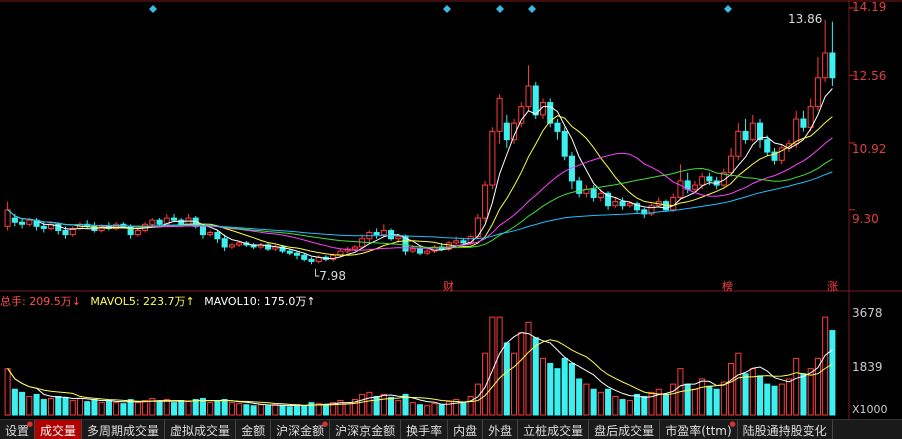  What do you see at coordinates (869, 7) in the screenshot?
I see `price-axis-top: 14.19` at bounding box center [869, 7].